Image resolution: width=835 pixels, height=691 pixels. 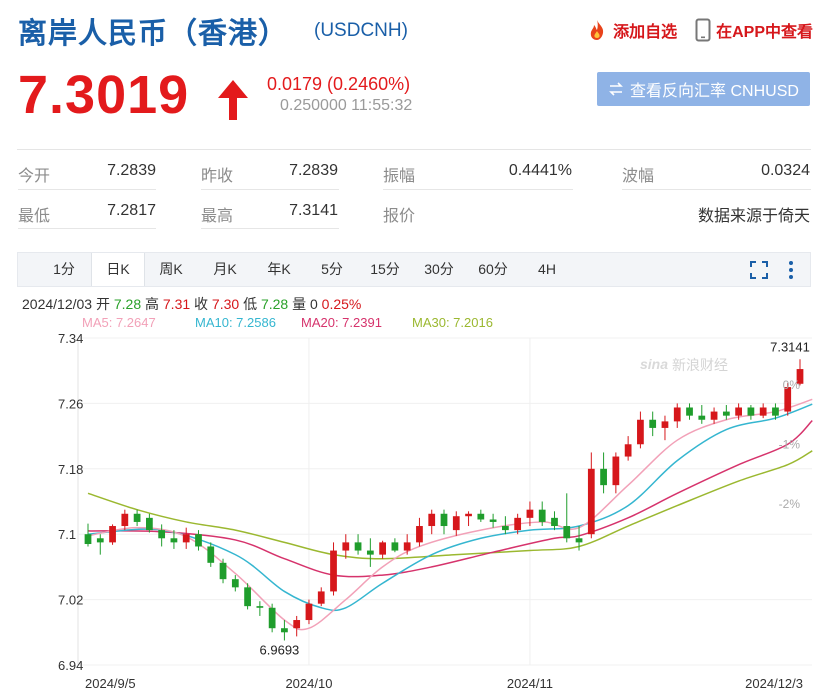 I want to click on pct-tick-label: -2%, so click(x=790, y=504).